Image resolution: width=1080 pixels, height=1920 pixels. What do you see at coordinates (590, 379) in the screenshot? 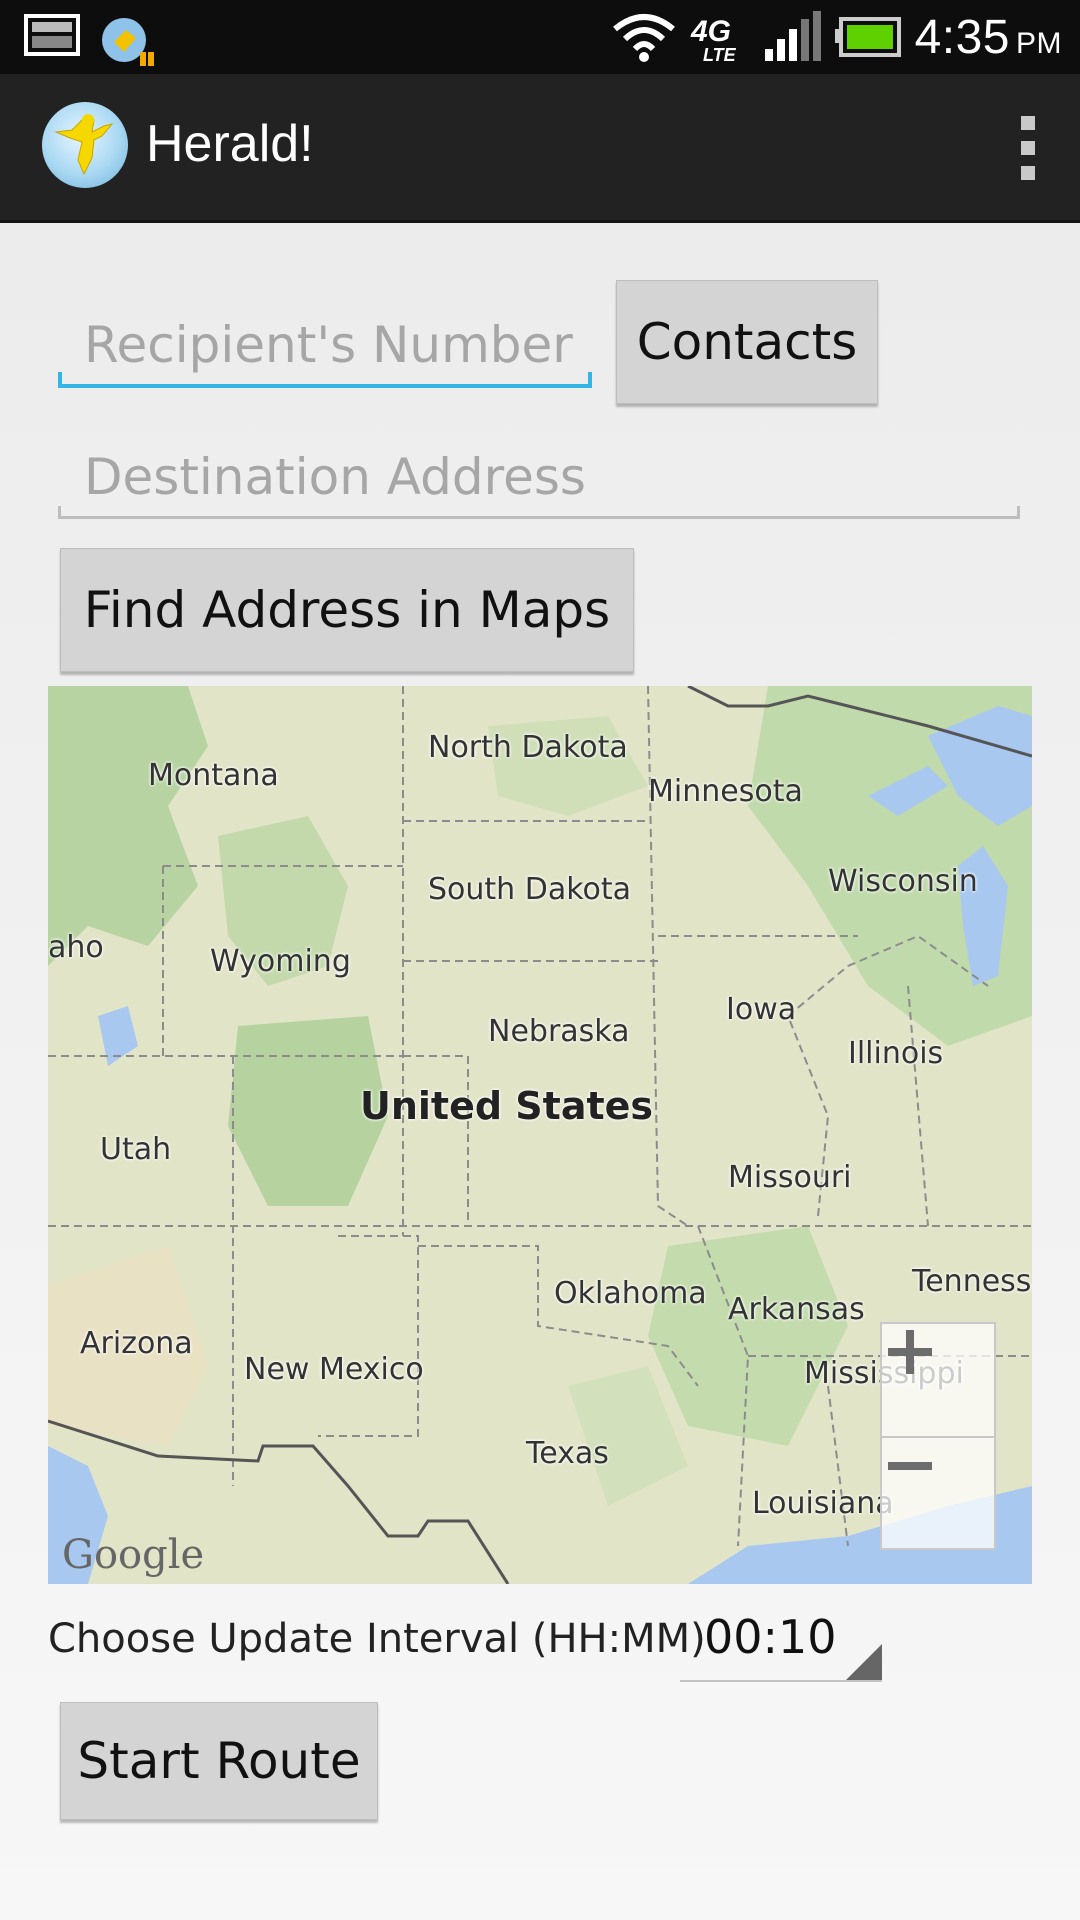
I see `recipient-underline-right-tick` at bounding box center [590, 379].